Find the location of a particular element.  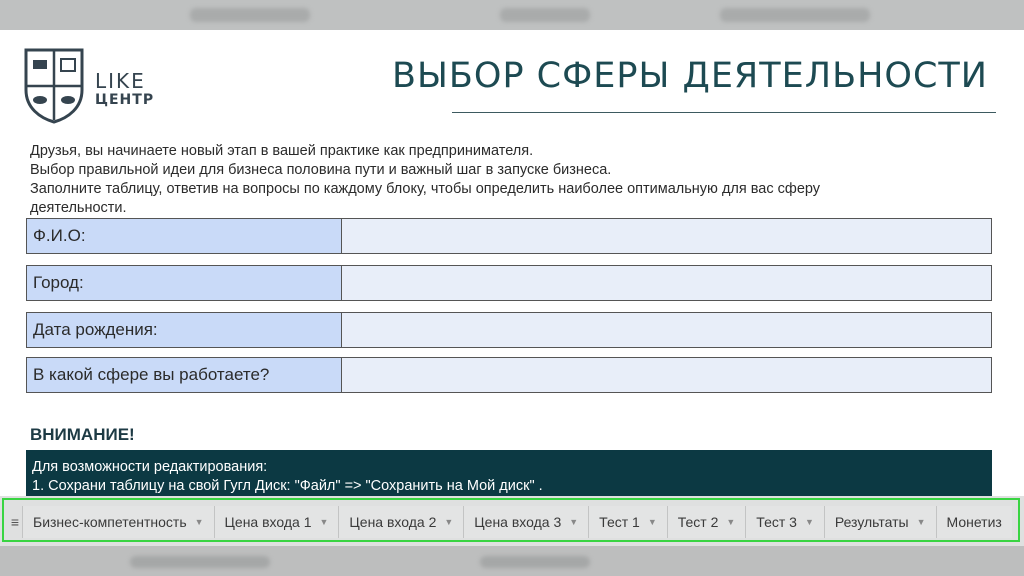

shield-logo-icon is located at coordinates (54, 86).